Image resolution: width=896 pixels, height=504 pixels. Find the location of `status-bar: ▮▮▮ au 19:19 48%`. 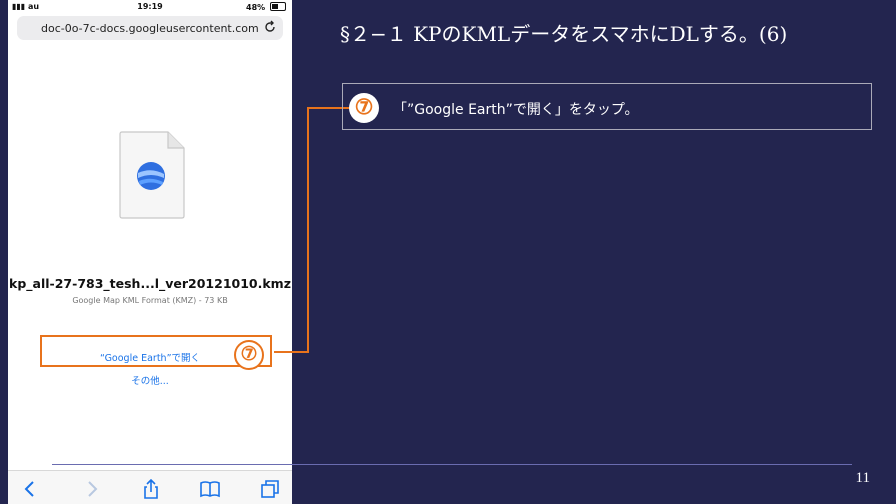

status-bar: ▮▮▮ au 19:19 48% is located at coordinates (150, 7).